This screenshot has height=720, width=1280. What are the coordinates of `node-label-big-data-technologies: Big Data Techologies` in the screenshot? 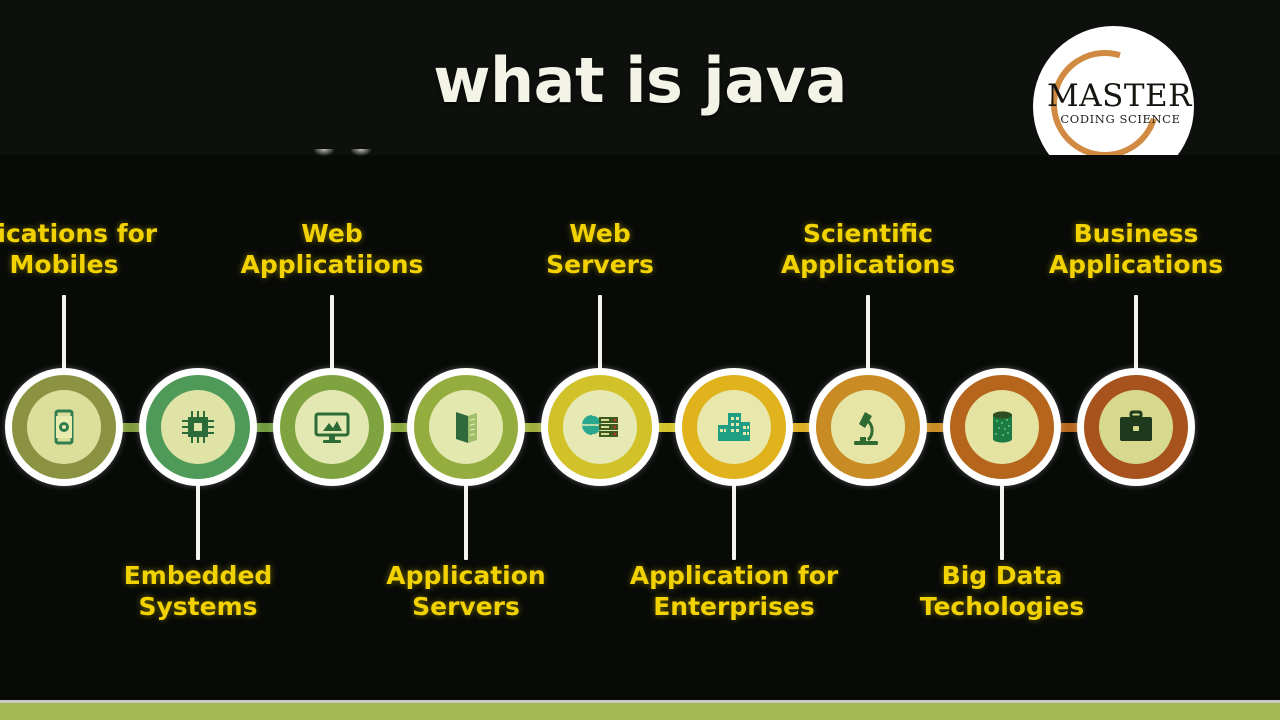 It's located at (1002, 591).